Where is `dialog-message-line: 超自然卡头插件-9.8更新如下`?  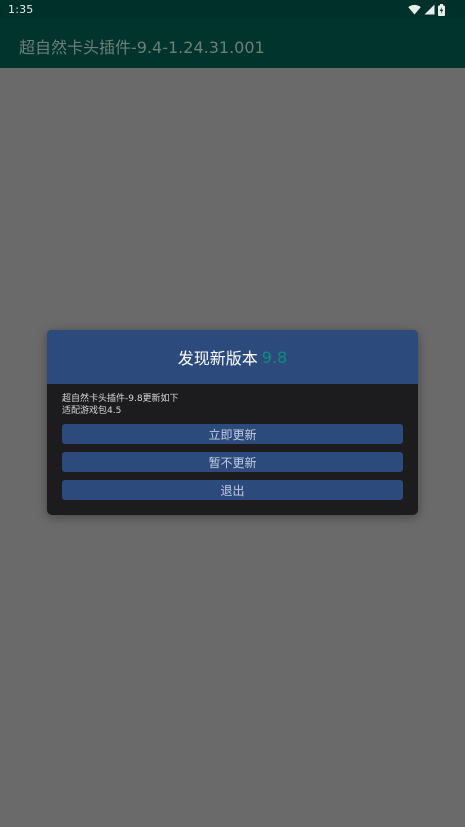
dialog-message-line: 超自然卡头插件-9.8更新如下 is located at coordinates (120, 399).